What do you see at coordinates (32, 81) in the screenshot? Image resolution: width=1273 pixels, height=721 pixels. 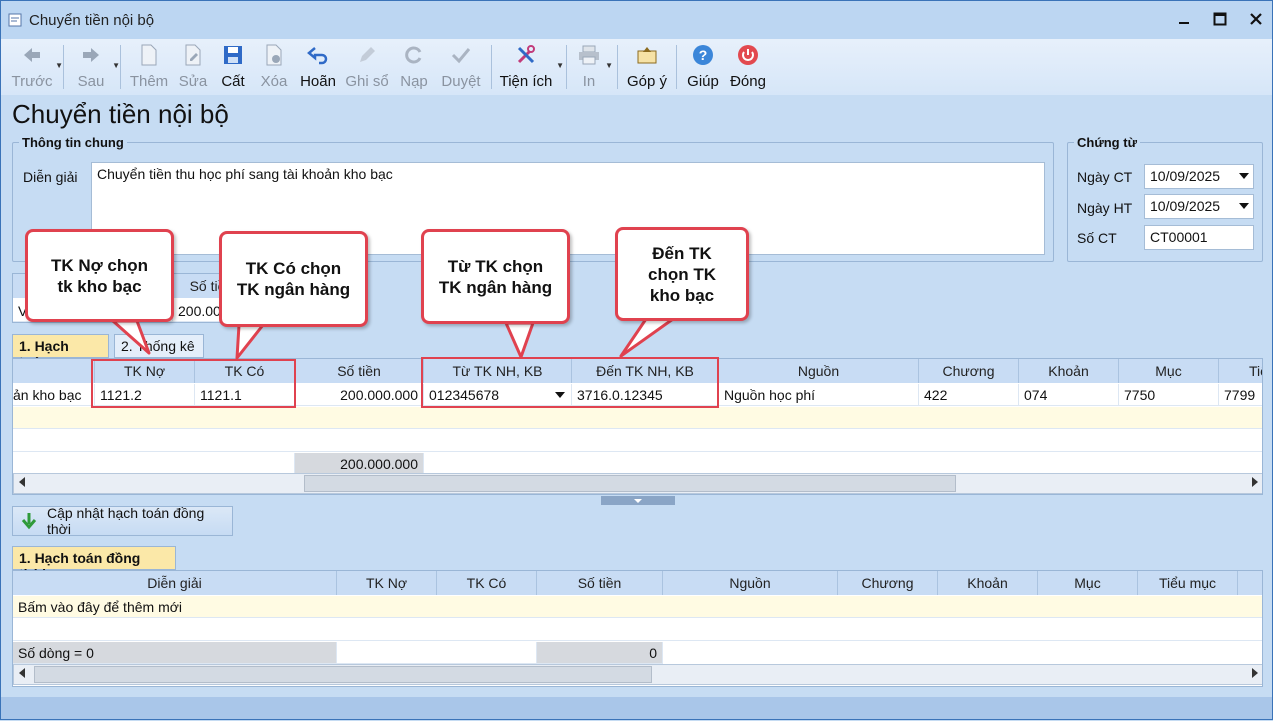 I see `prev-label: Trước` at bounding box center [32, 81].